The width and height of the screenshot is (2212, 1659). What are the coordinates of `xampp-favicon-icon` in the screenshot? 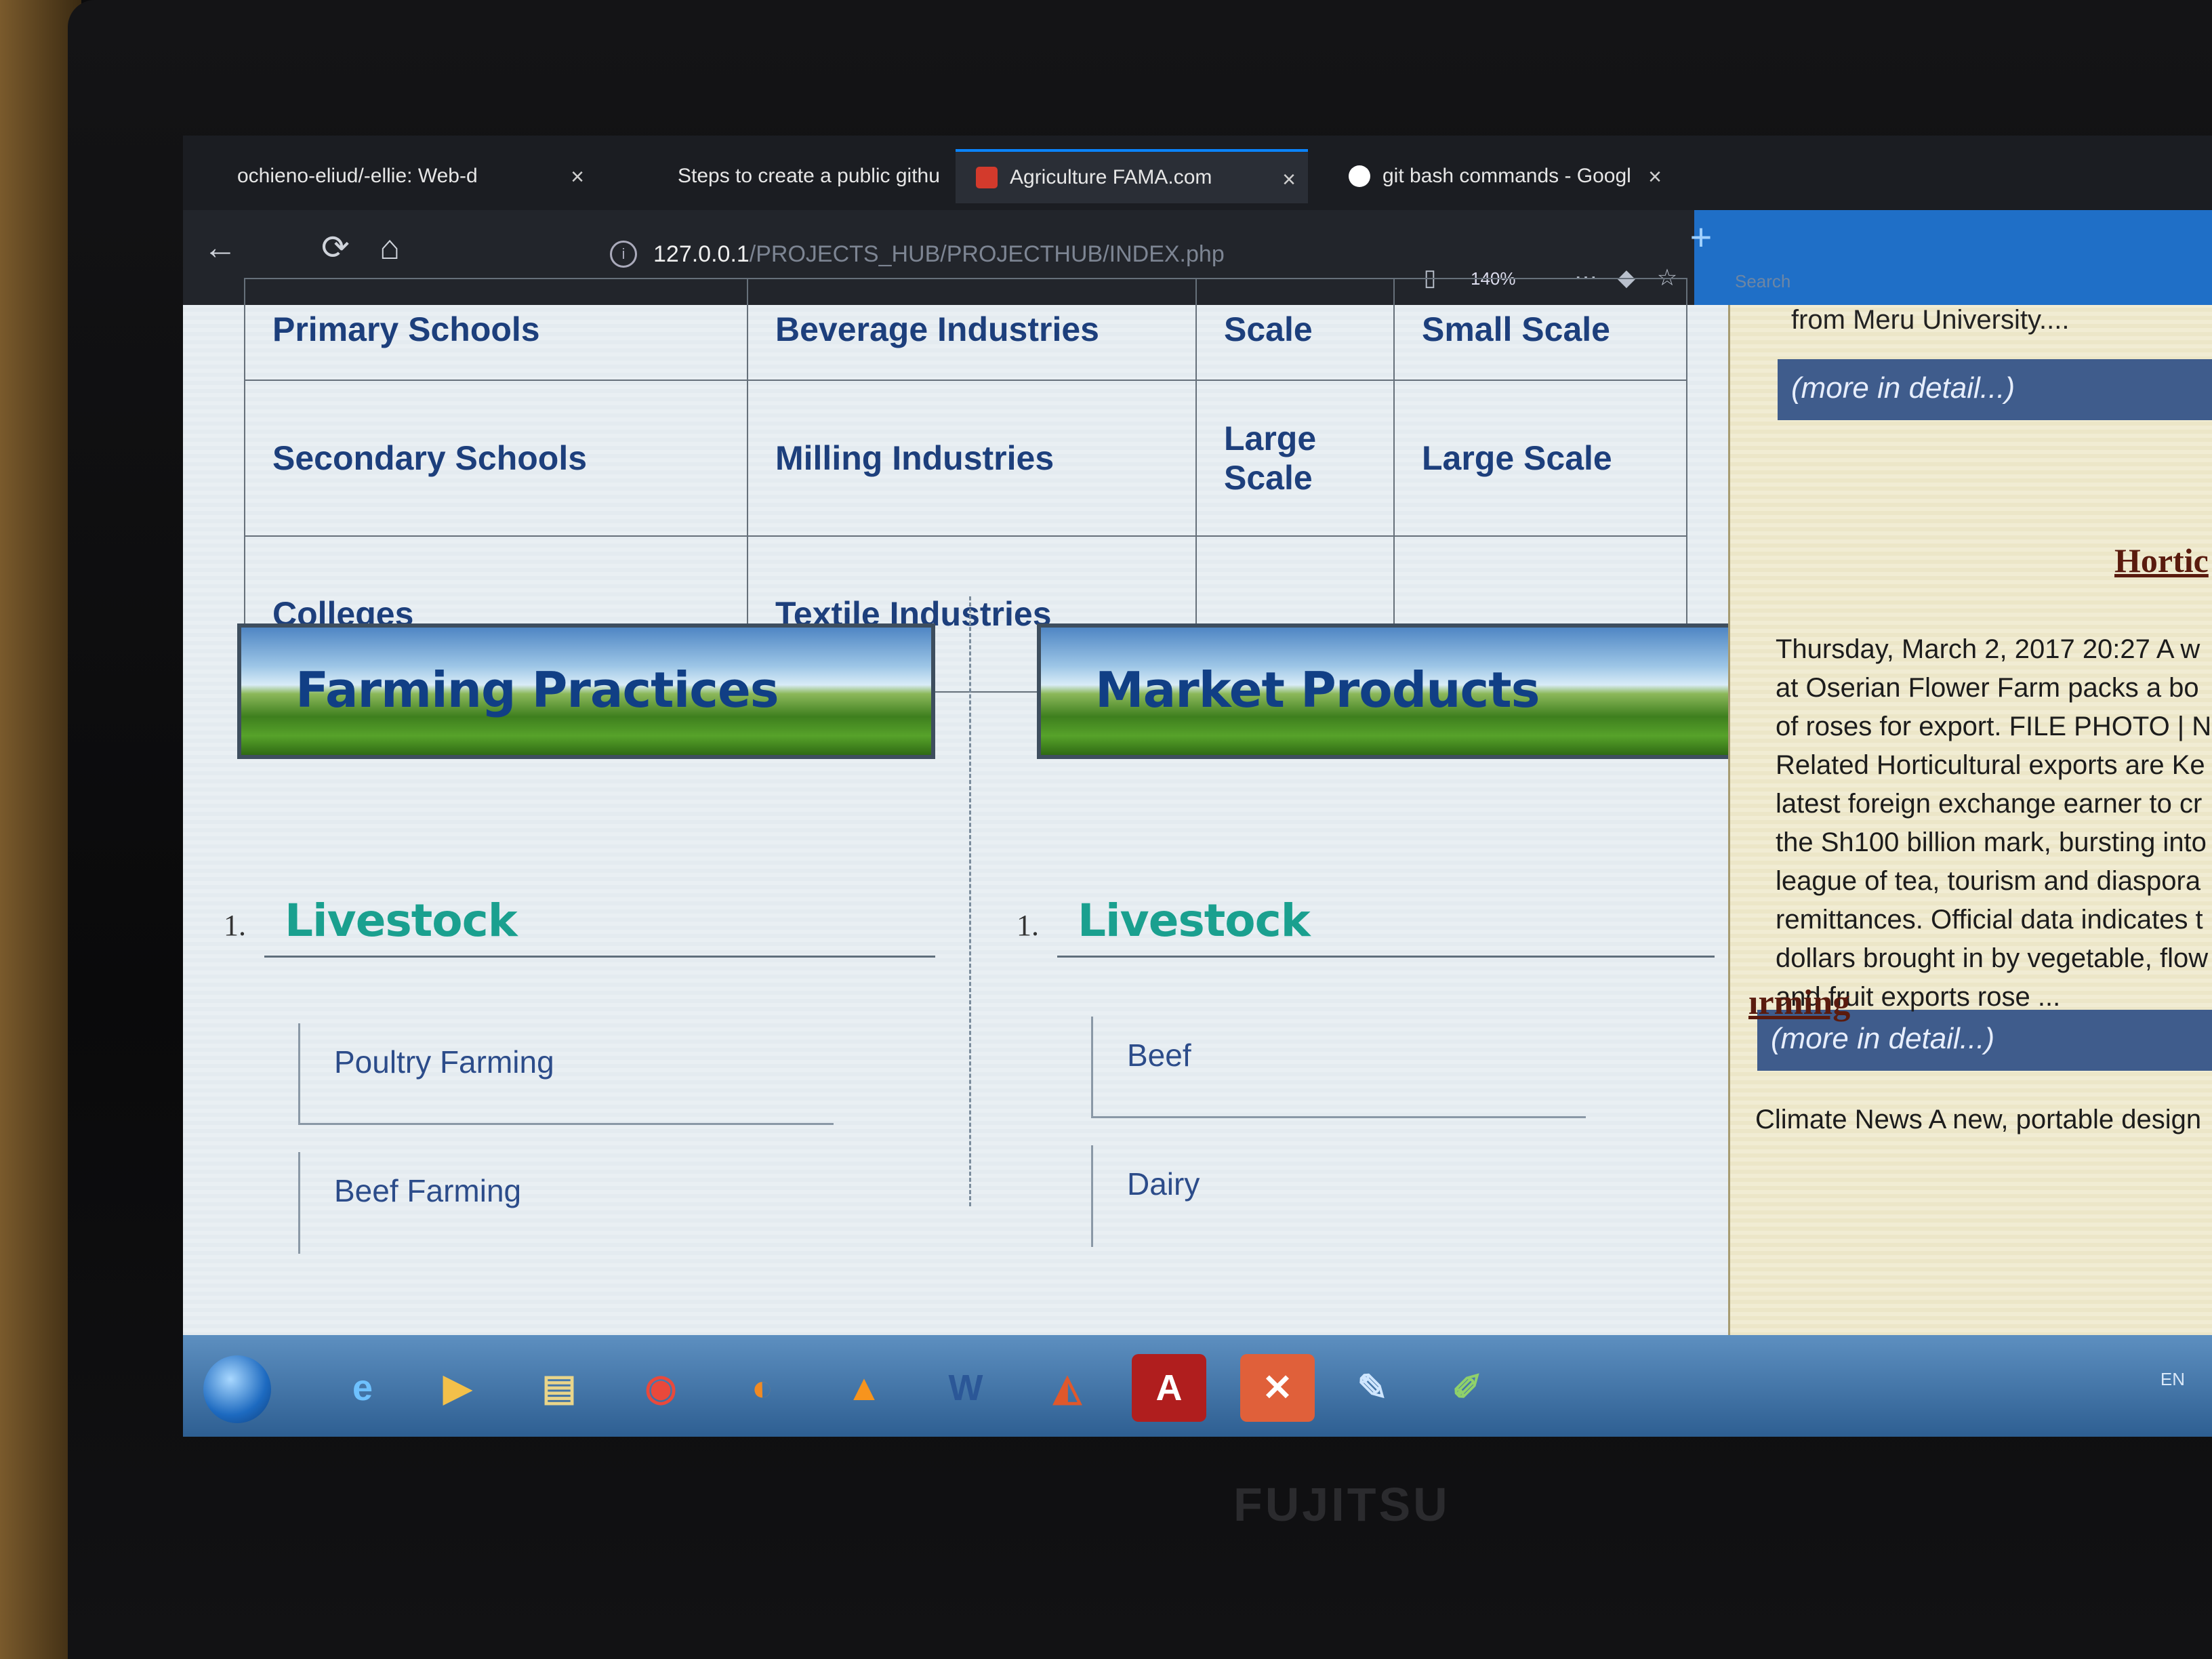 It's located at (987, 177).